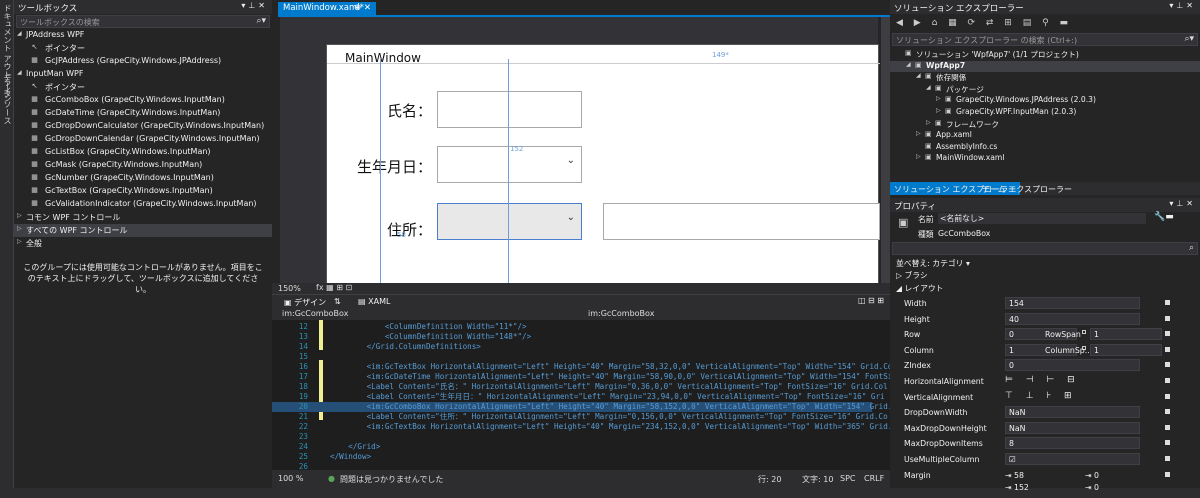  What do you see at coordinates (143, 191) in the screenshot?
I see `toolbox-item: ▦ GcTextBox (GrapeCity.Windows.InputMan)` at bounding box center [143, 191].